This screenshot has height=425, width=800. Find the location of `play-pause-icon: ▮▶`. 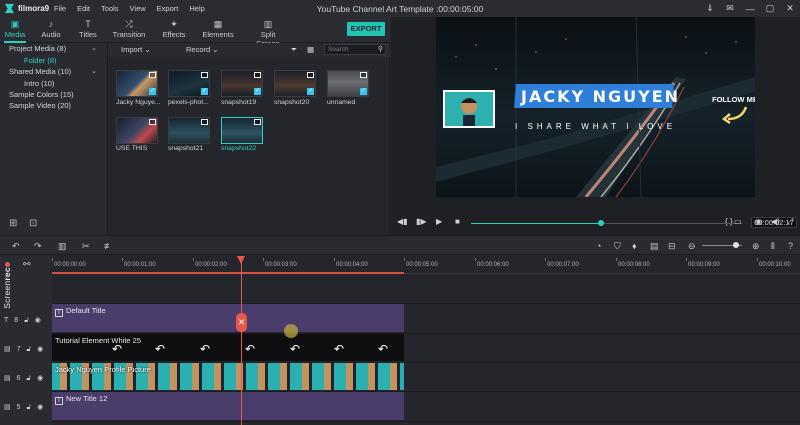

play-pause-icon: ▮▶ is located at coordinates (421, 221).